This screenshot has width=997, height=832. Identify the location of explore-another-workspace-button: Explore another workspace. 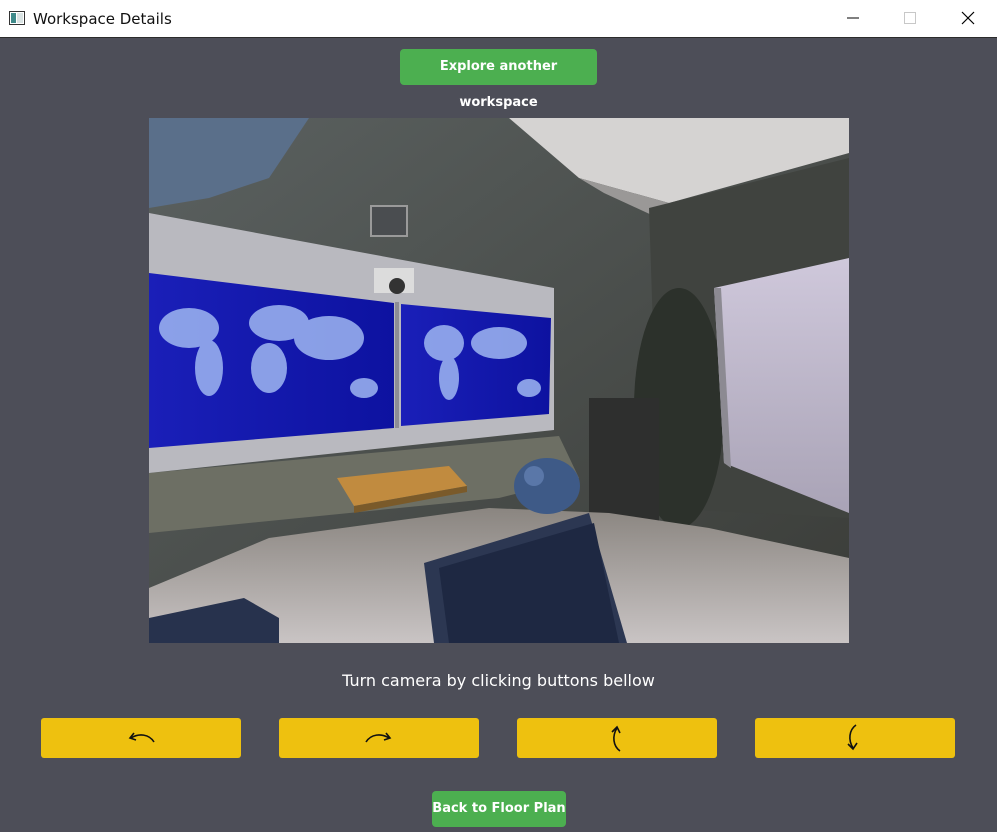
(498, 79).